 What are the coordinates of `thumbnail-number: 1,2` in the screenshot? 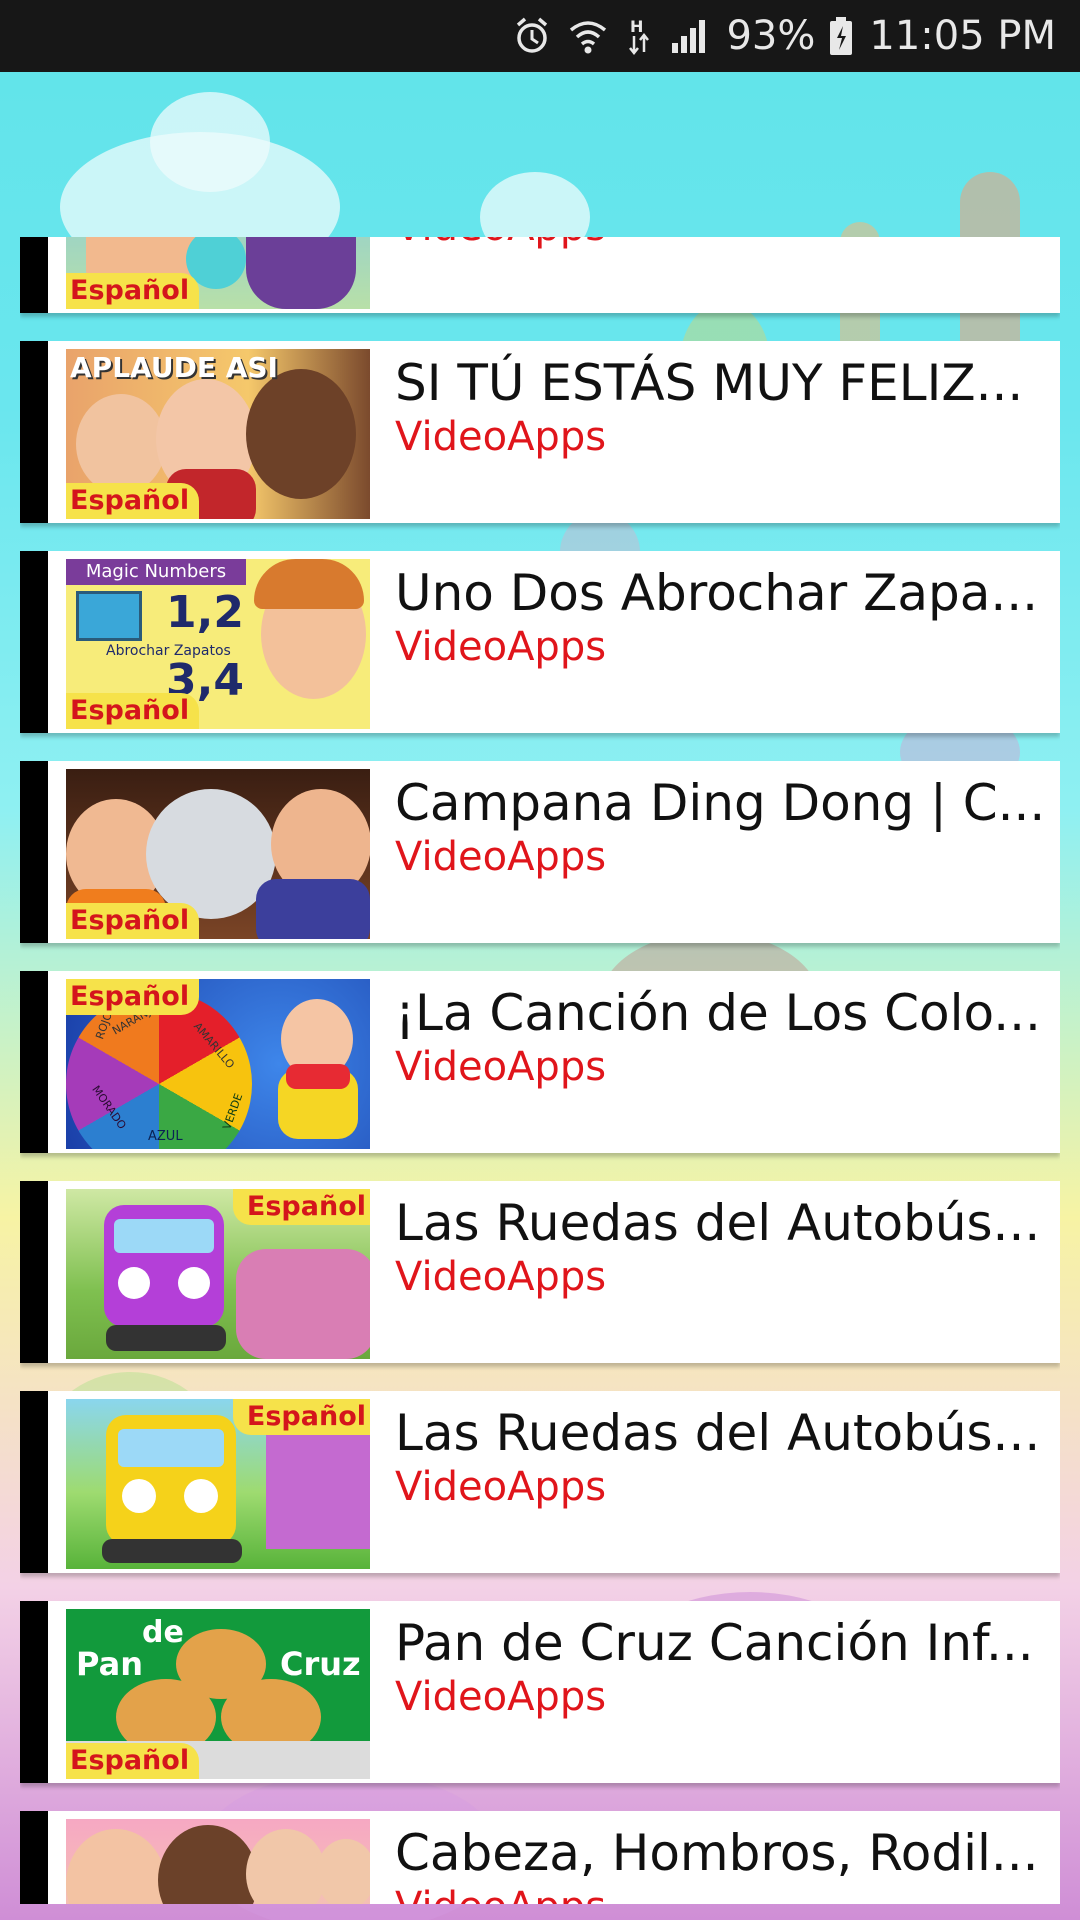 It's located at (205, 612).